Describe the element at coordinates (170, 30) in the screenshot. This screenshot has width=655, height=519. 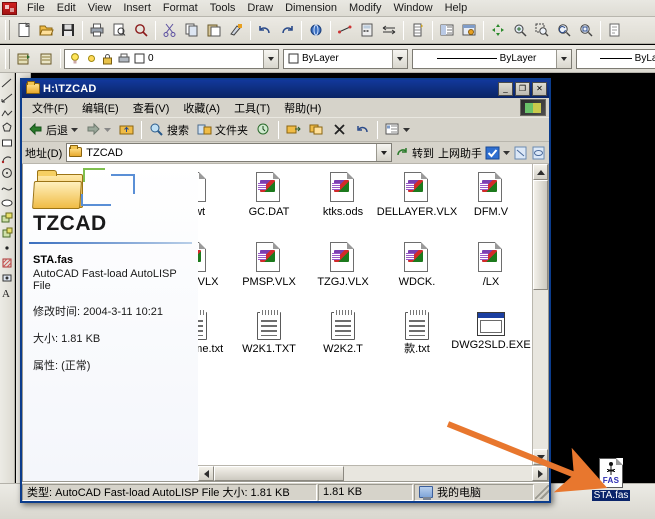
I see `cut-icon` at that location.